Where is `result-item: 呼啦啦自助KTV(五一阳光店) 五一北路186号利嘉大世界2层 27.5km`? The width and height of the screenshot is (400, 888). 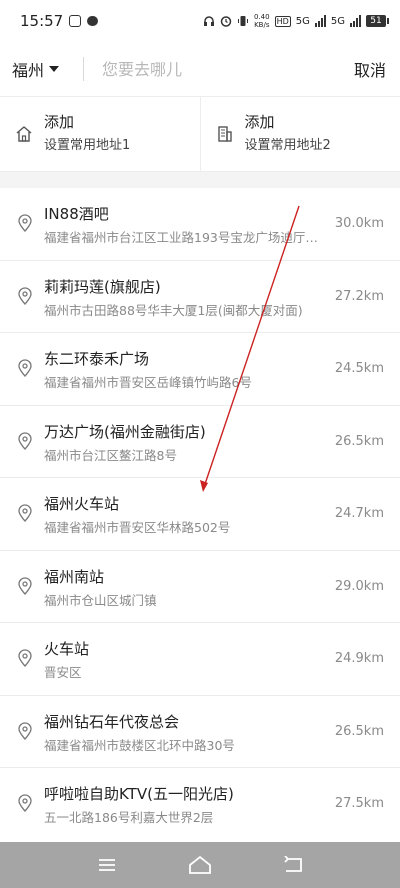
result-item: 呼啦啦自助KTV(五一阳光店) 五一北路186号利嘉大世界2层 27.5km is located at coordinates (200, 804).